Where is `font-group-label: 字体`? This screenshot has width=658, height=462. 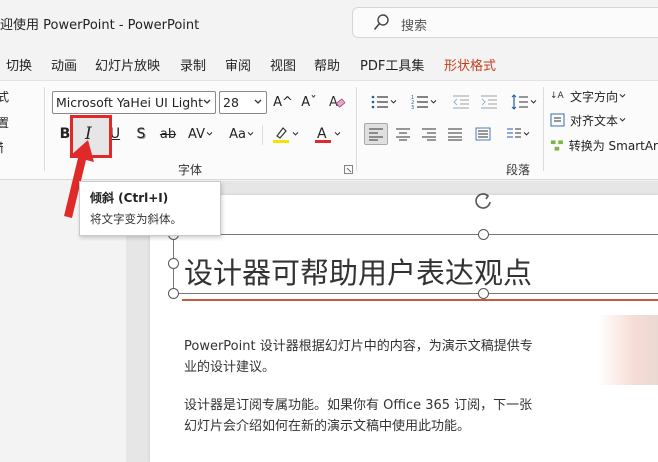
font-group-label: 字体 is located at coordinates (190, 170).